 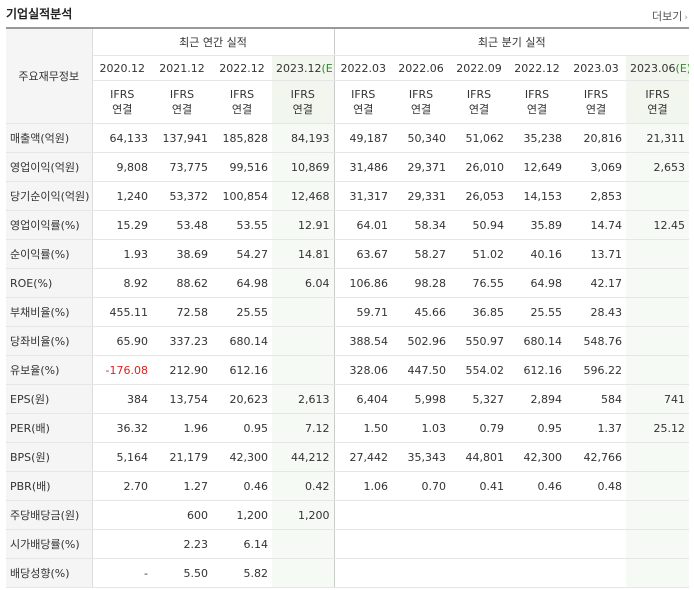 I want to click on table-cell: 550.97, so click(x=479, y=341).